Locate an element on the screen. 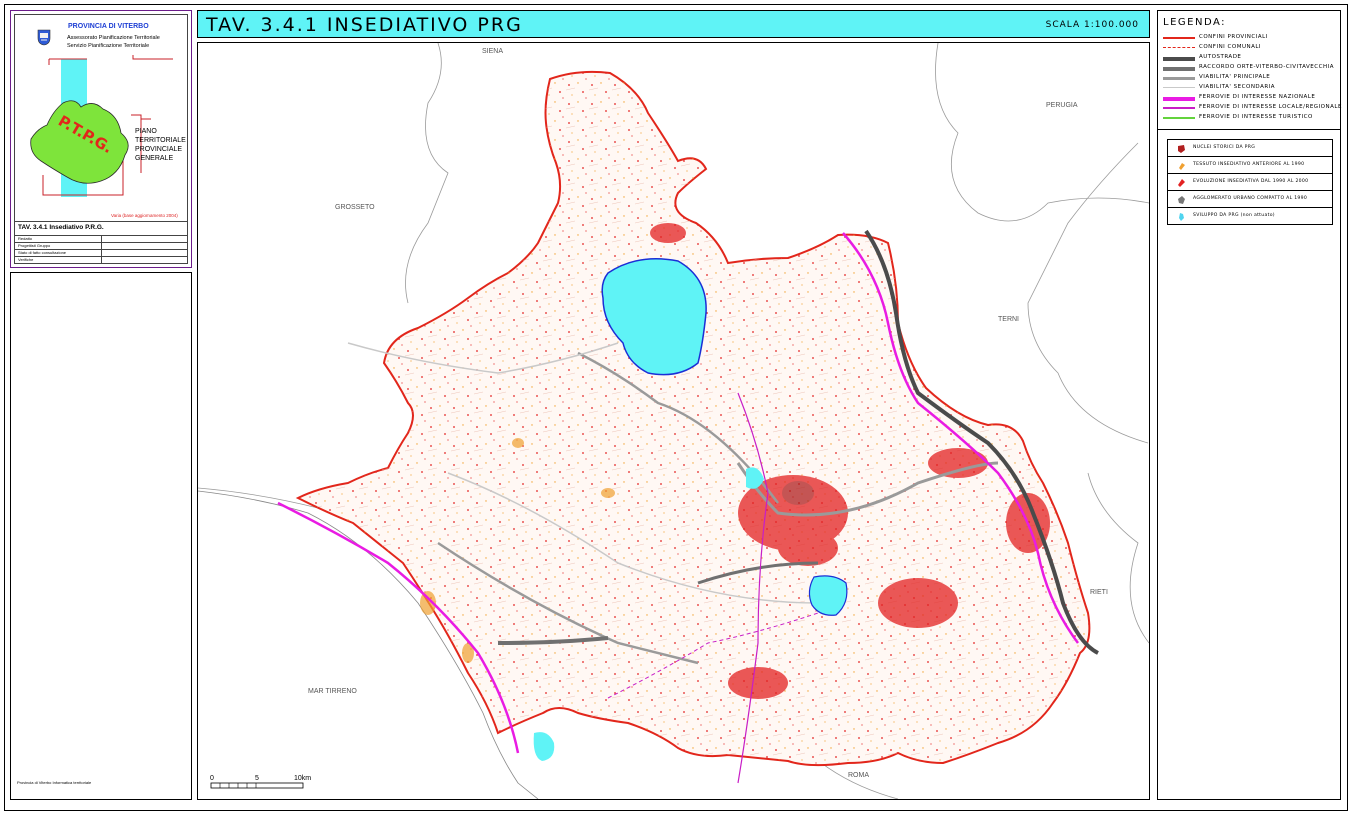 The image size is (1352, 815). title-table-cell: Stato di fatto consultazione is located at coordinates (42, 252).